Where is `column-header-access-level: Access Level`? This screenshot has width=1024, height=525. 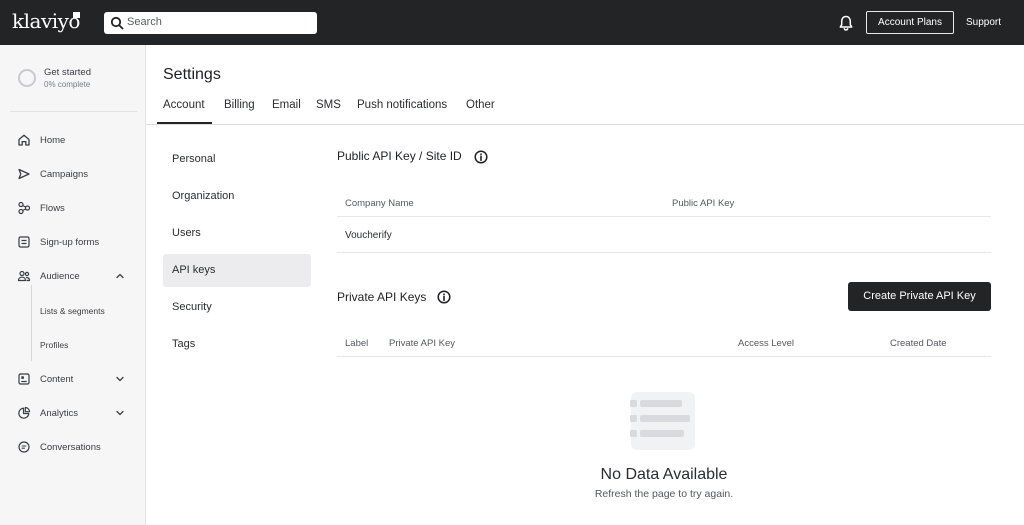
column-header-access-level: Access Level is located at coordinates (766, 343).